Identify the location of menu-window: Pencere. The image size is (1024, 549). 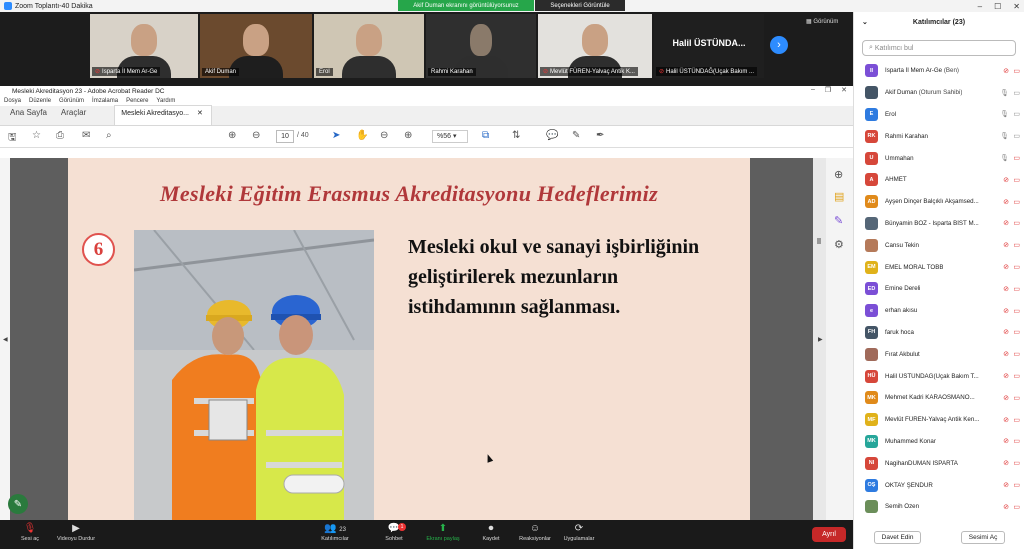
(137, 101).